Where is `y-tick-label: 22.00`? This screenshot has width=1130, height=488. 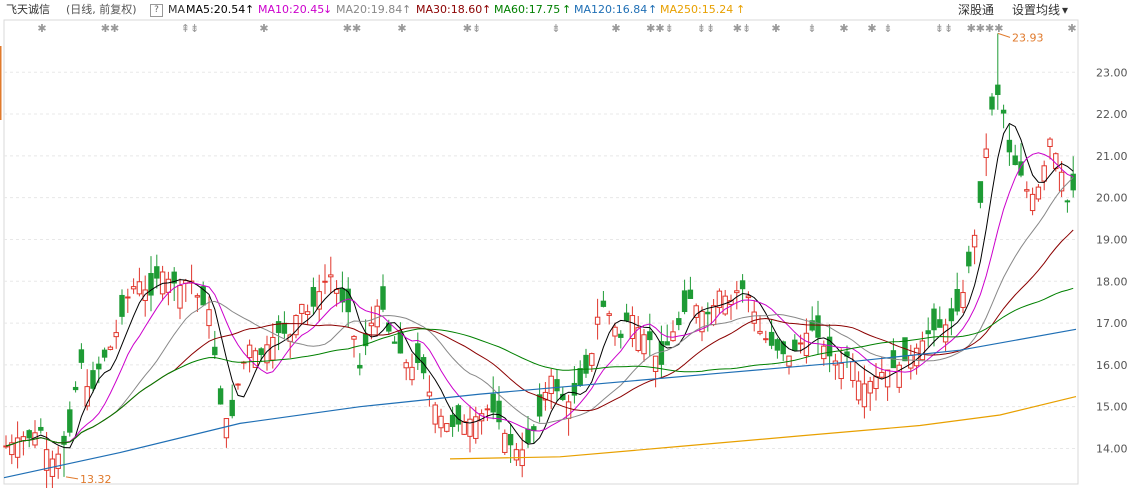 y-tick-label: 22.00 is located at coordinates (1112, 114).